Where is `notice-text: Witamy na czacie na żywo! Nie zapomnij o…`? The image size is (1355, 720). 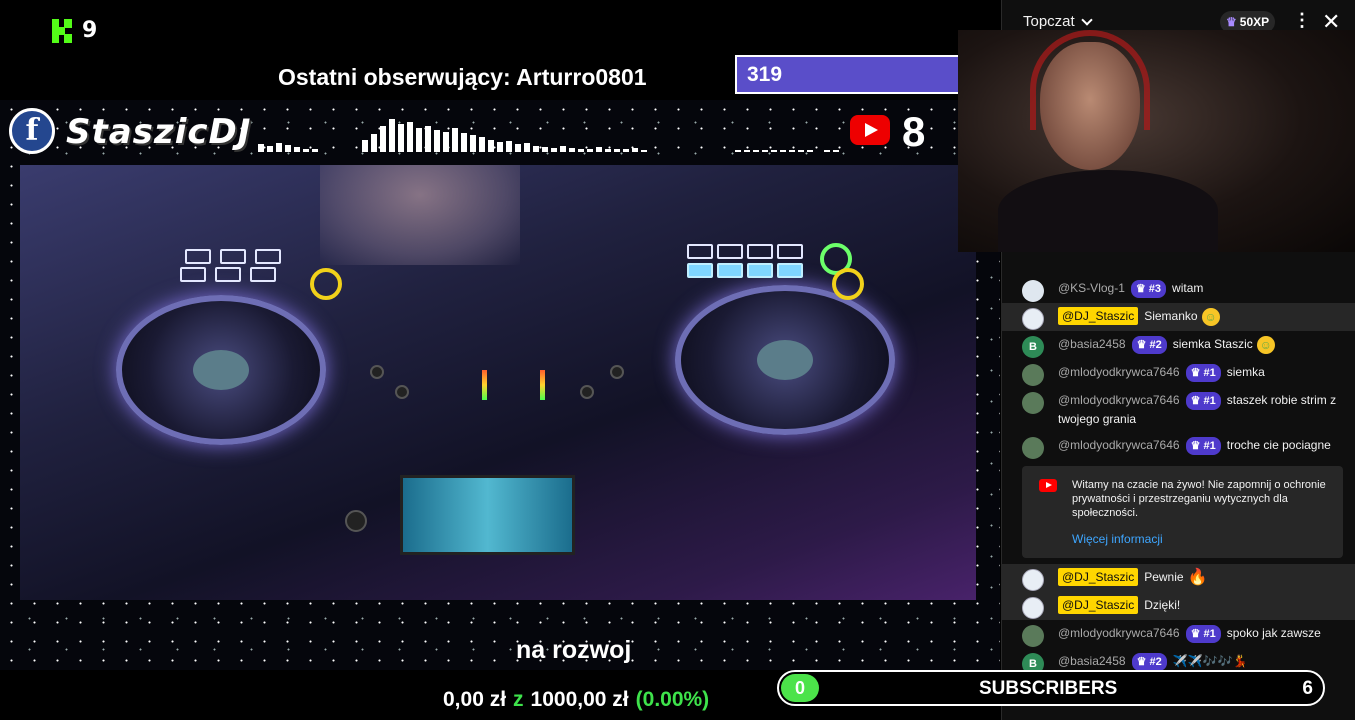 notice-text: Witamy na czacie na żywo! Nie zapomnij o… is located at coordinates (1199, 499).